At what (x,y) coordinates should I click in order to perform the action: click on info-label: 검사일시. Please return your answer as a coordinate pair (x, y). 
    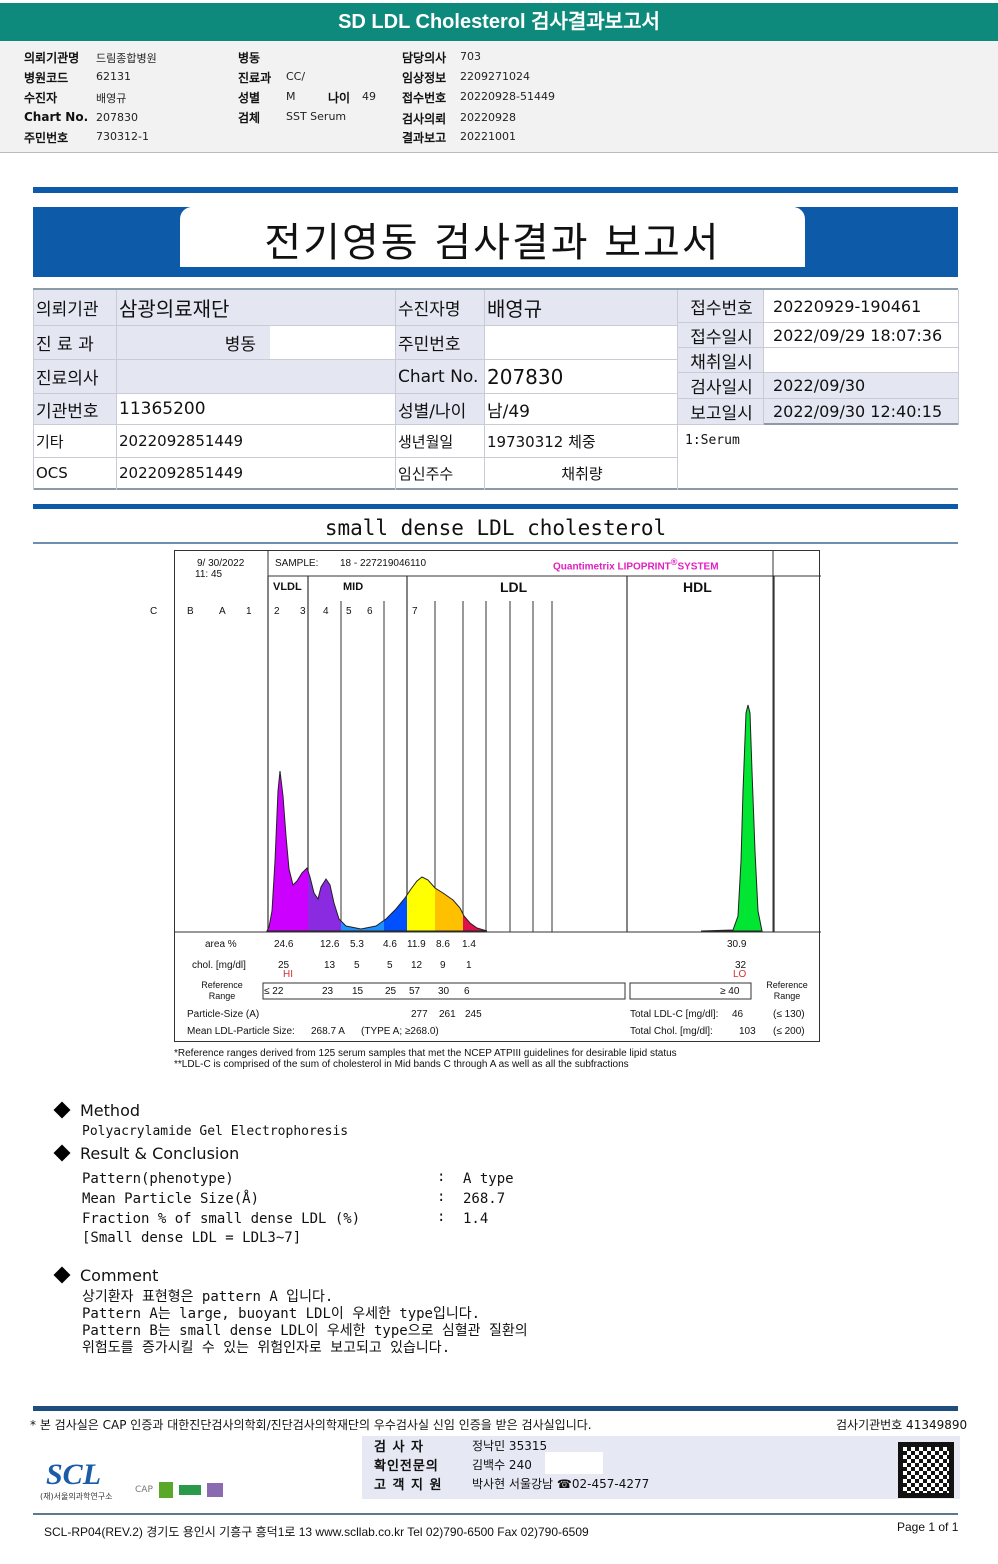
    Looking at the image, I should click on (720, 386).